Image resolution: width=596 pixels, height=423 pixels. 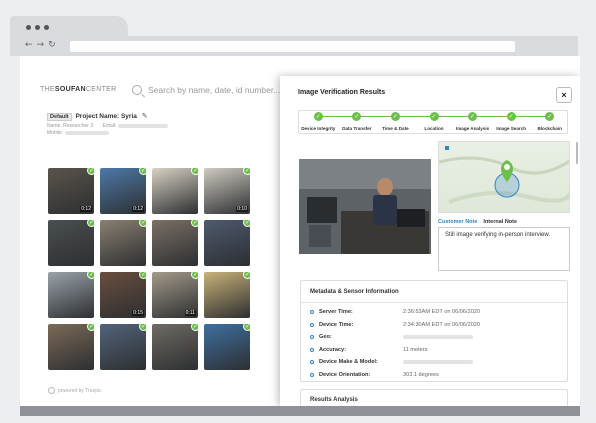 What do you see at coordinates (325, 337) in the screenshot?
I see `metadata-label: Geo:` at bounding box center [325, 337].